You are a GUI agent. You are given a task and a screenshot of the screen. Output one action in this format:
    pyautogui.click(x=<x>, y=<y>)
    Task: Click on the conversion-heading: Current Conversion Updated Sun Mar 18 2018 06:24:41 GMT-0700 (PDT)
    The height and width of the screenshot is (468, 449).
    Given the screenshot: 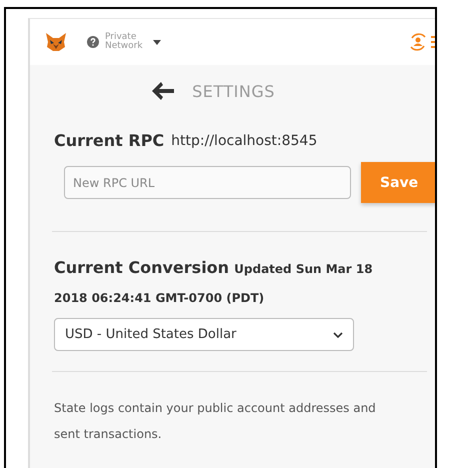 What is the action you would take?
    pyautogui.click(x=214, y=282)
    